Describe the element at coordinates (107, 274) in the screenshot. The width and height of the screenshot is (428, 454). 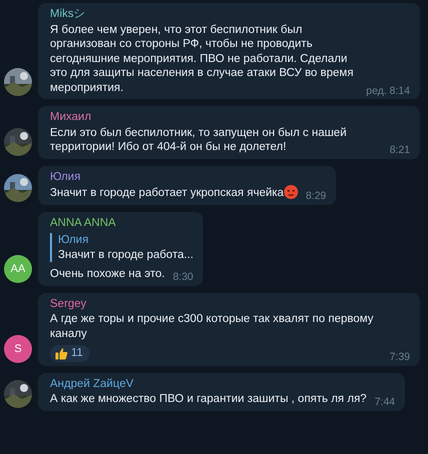
I see `message-text: Очень похоже на это.` at that location.